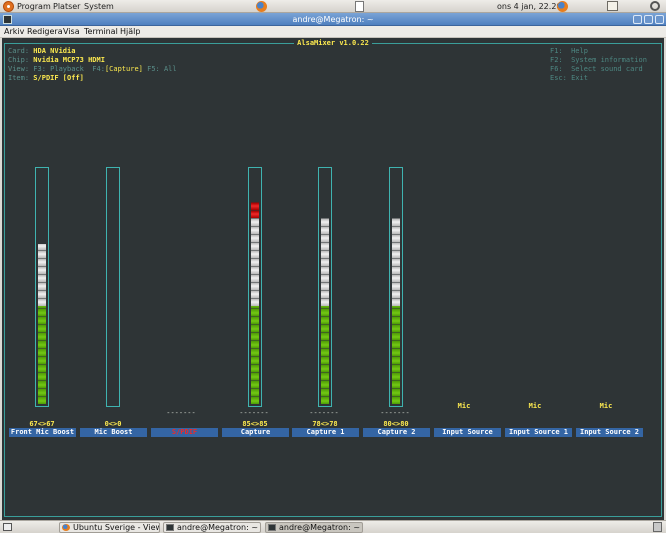 The height and width of the screenshot is (533, 666). Describe the element at coordinates (659, 19) in the screenshot. I see `close-button` at that location.